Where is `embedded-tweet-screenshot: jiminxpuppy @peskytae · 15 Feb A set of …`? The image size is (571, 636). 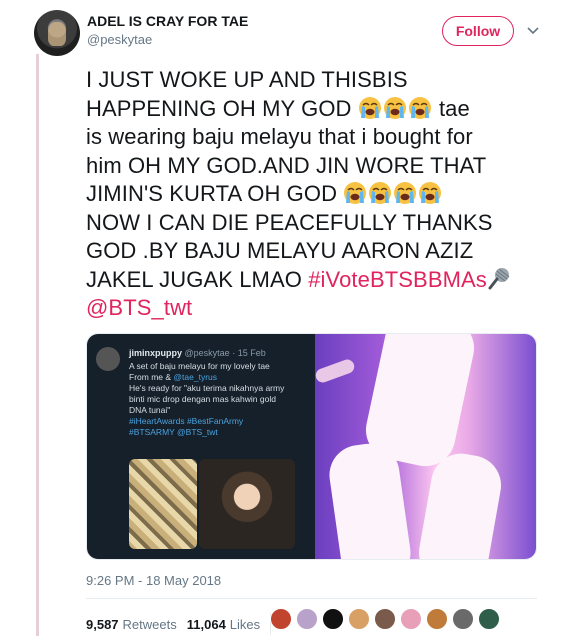
embedded-tweet-screenshot: jiminxpuppy @peskytae · 15 Feb A set of … is located at coordinates (201, 446).